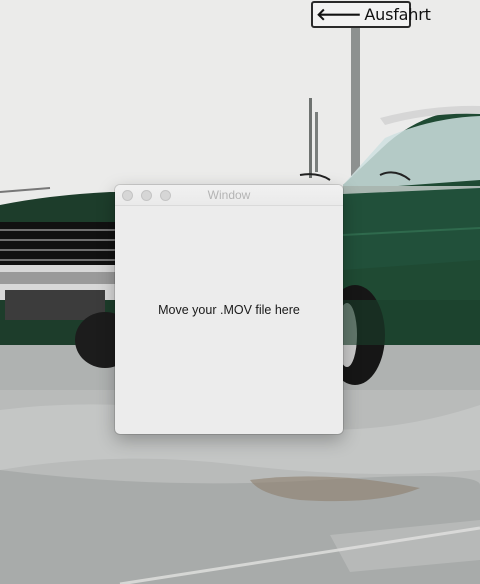 The image size is (480, 584). Describe the element at coordinates (127, 195) in the screenshot. I see `close-button` at that location.